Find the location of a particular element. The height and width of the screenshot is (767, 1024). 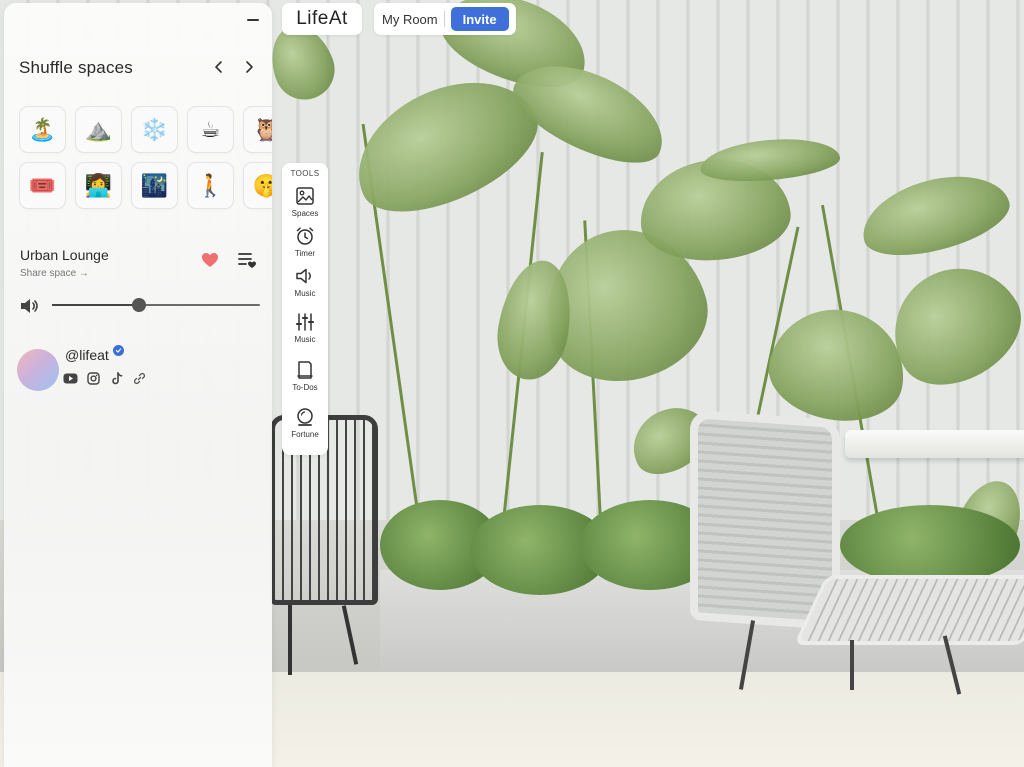

speaker-icon is located at coordinates (303, 276).